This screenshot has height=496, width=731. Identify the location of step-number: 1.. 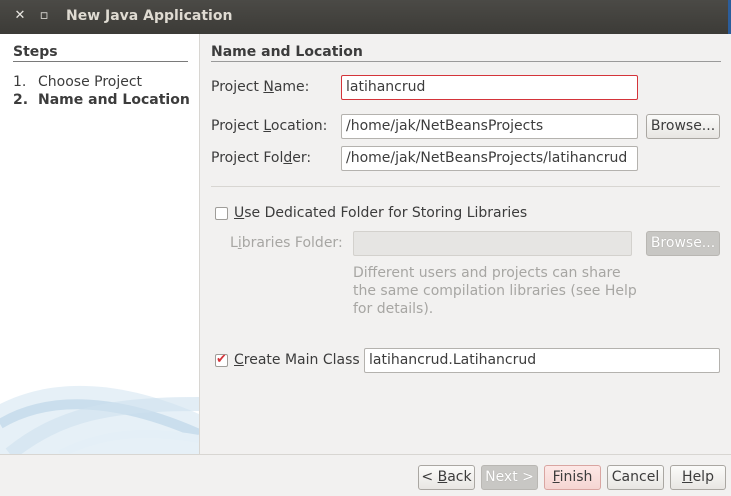
(20, 82).